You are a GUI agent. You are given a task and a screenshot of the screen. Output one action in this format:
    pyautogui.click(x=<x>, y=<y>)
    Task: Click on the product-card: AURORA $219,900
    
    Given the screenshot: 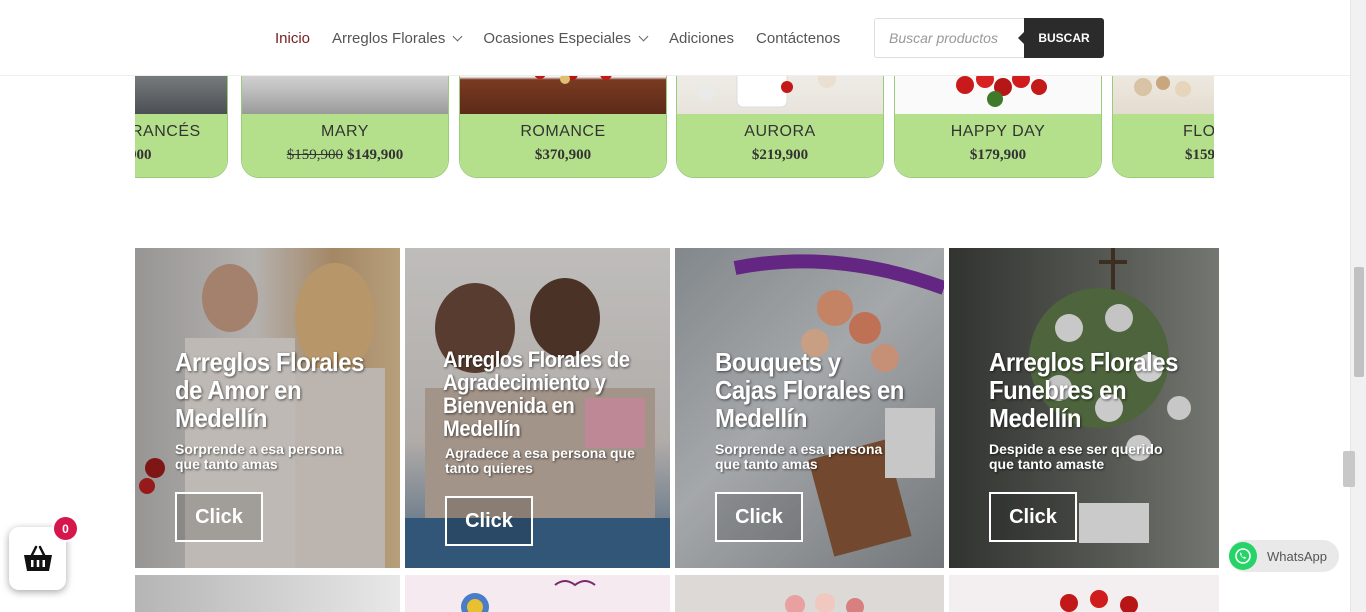 What is the action you would take?
    pyautogui.click(x=780, y=127)
    